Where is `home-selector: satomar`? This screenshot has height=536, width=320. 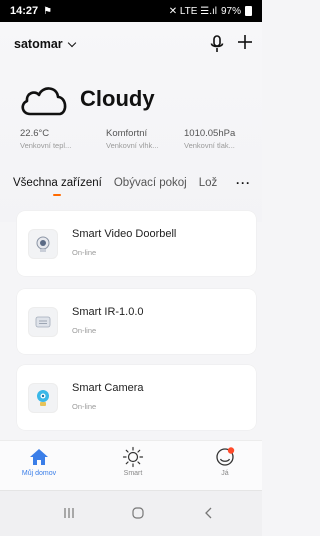
home-selector: satomar is located at coordinates (45, 44).